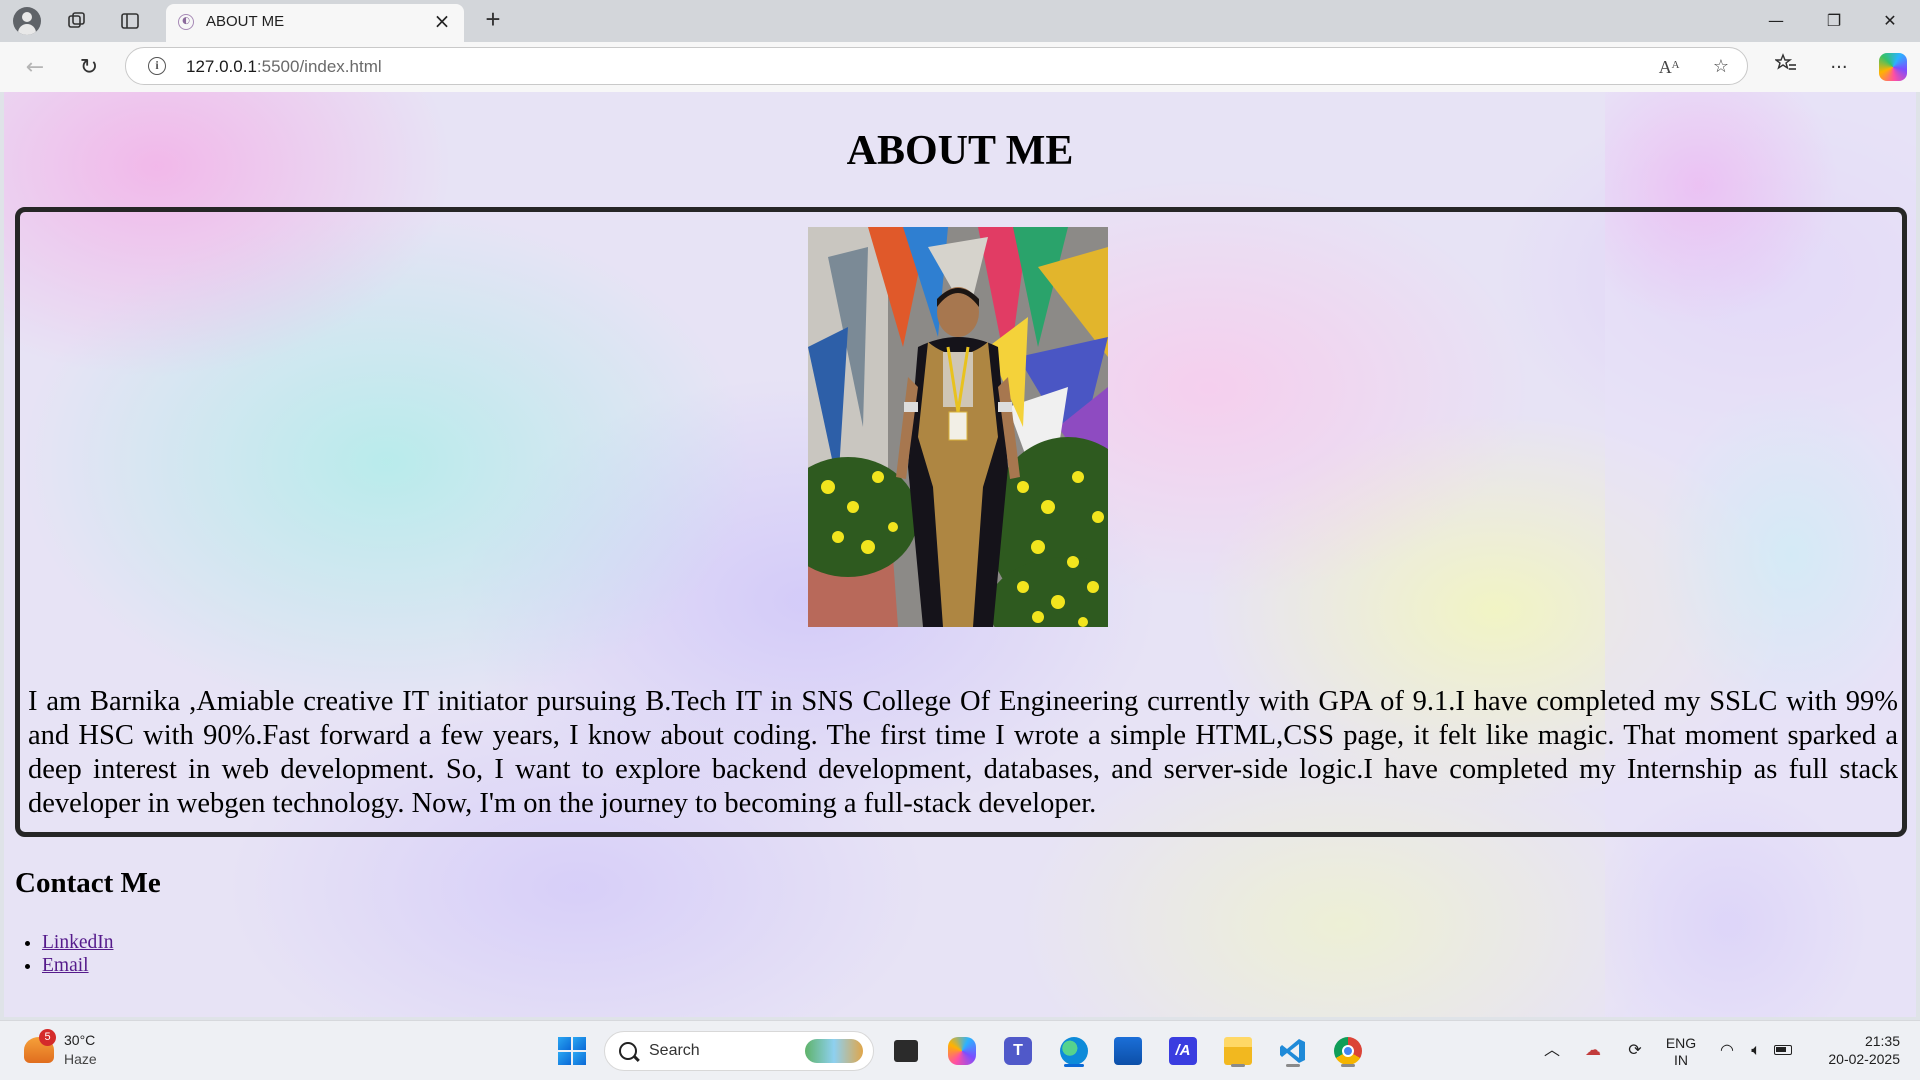  I want to click on active-indicator, so click(1074, 1065).